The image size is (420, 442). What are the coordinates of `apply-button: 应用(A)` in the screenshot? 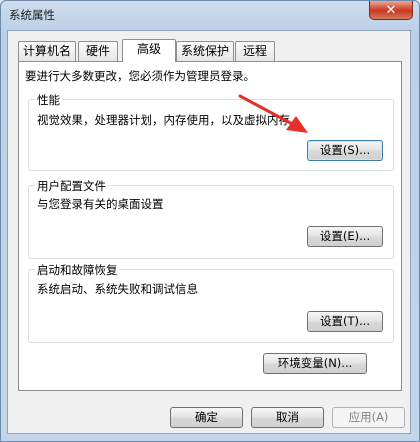 It's located at (368, 417).